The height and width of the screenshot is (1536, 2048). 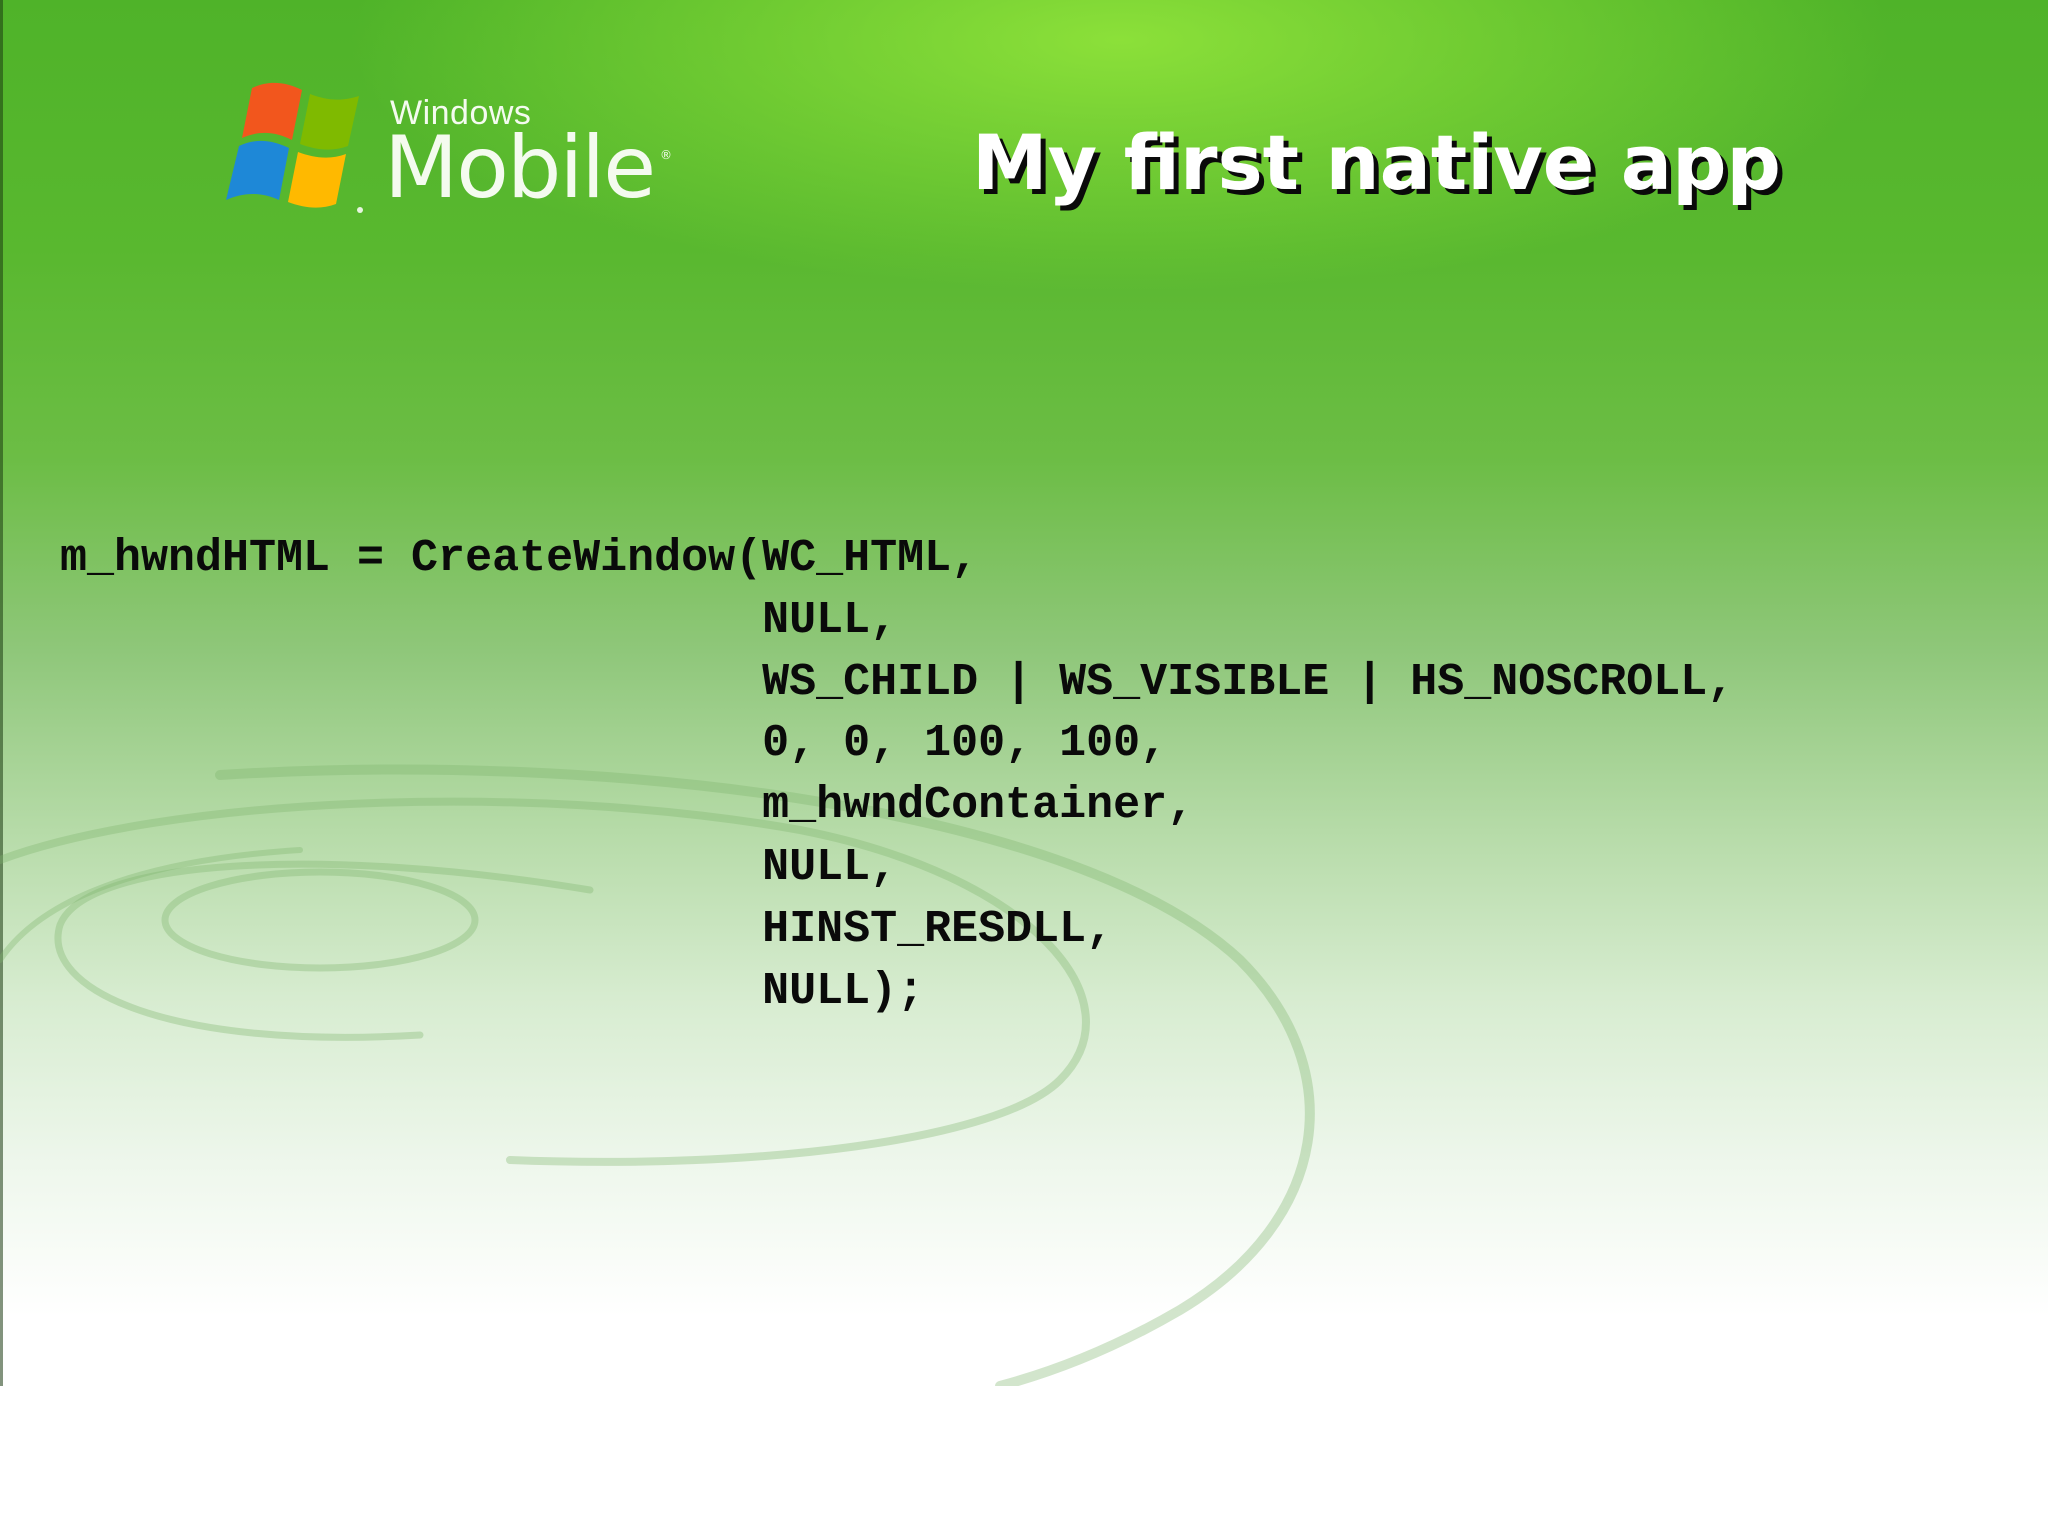 I want to click on code-line: NULL);, so click(x=492, y=991).